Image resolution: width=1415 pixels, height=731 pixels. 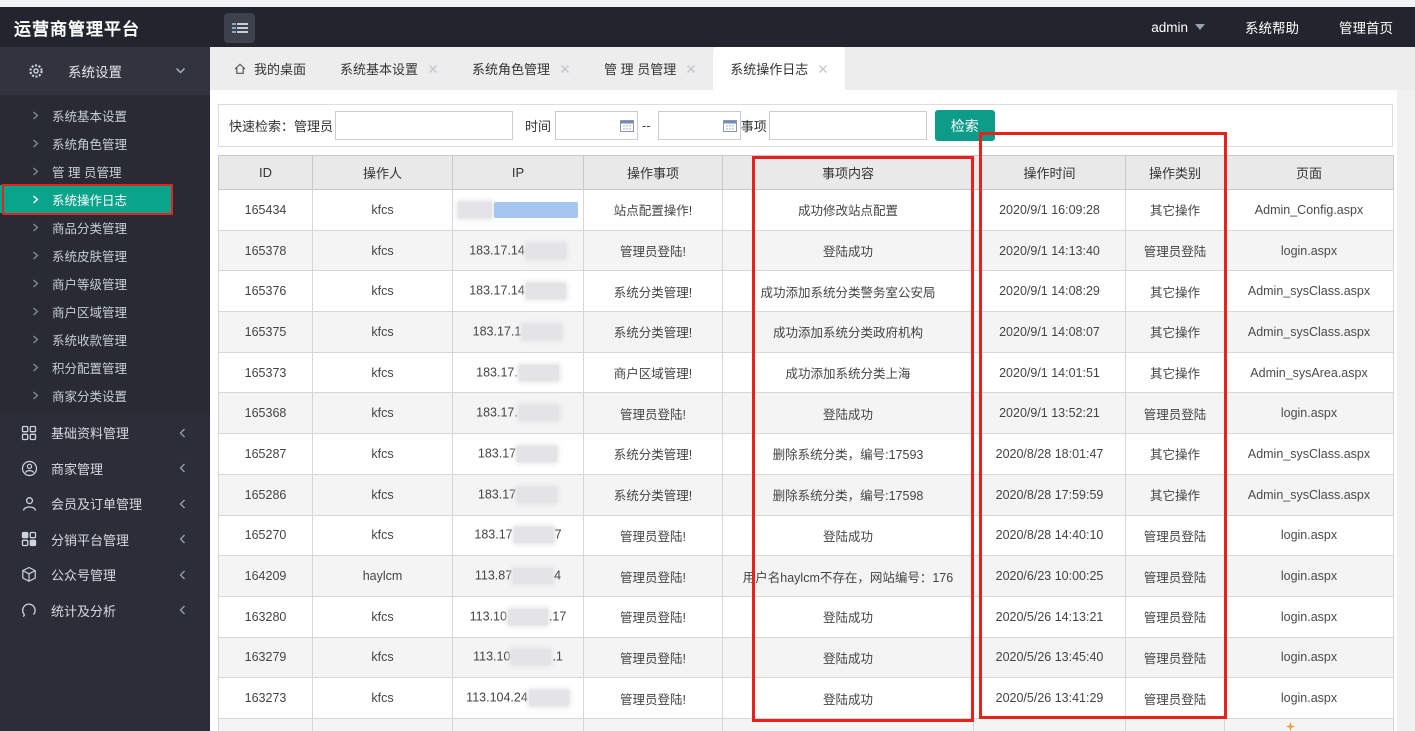 I want to click on cell-time: 2020/5/26 13:45:40, so click(x=1049, y=657).